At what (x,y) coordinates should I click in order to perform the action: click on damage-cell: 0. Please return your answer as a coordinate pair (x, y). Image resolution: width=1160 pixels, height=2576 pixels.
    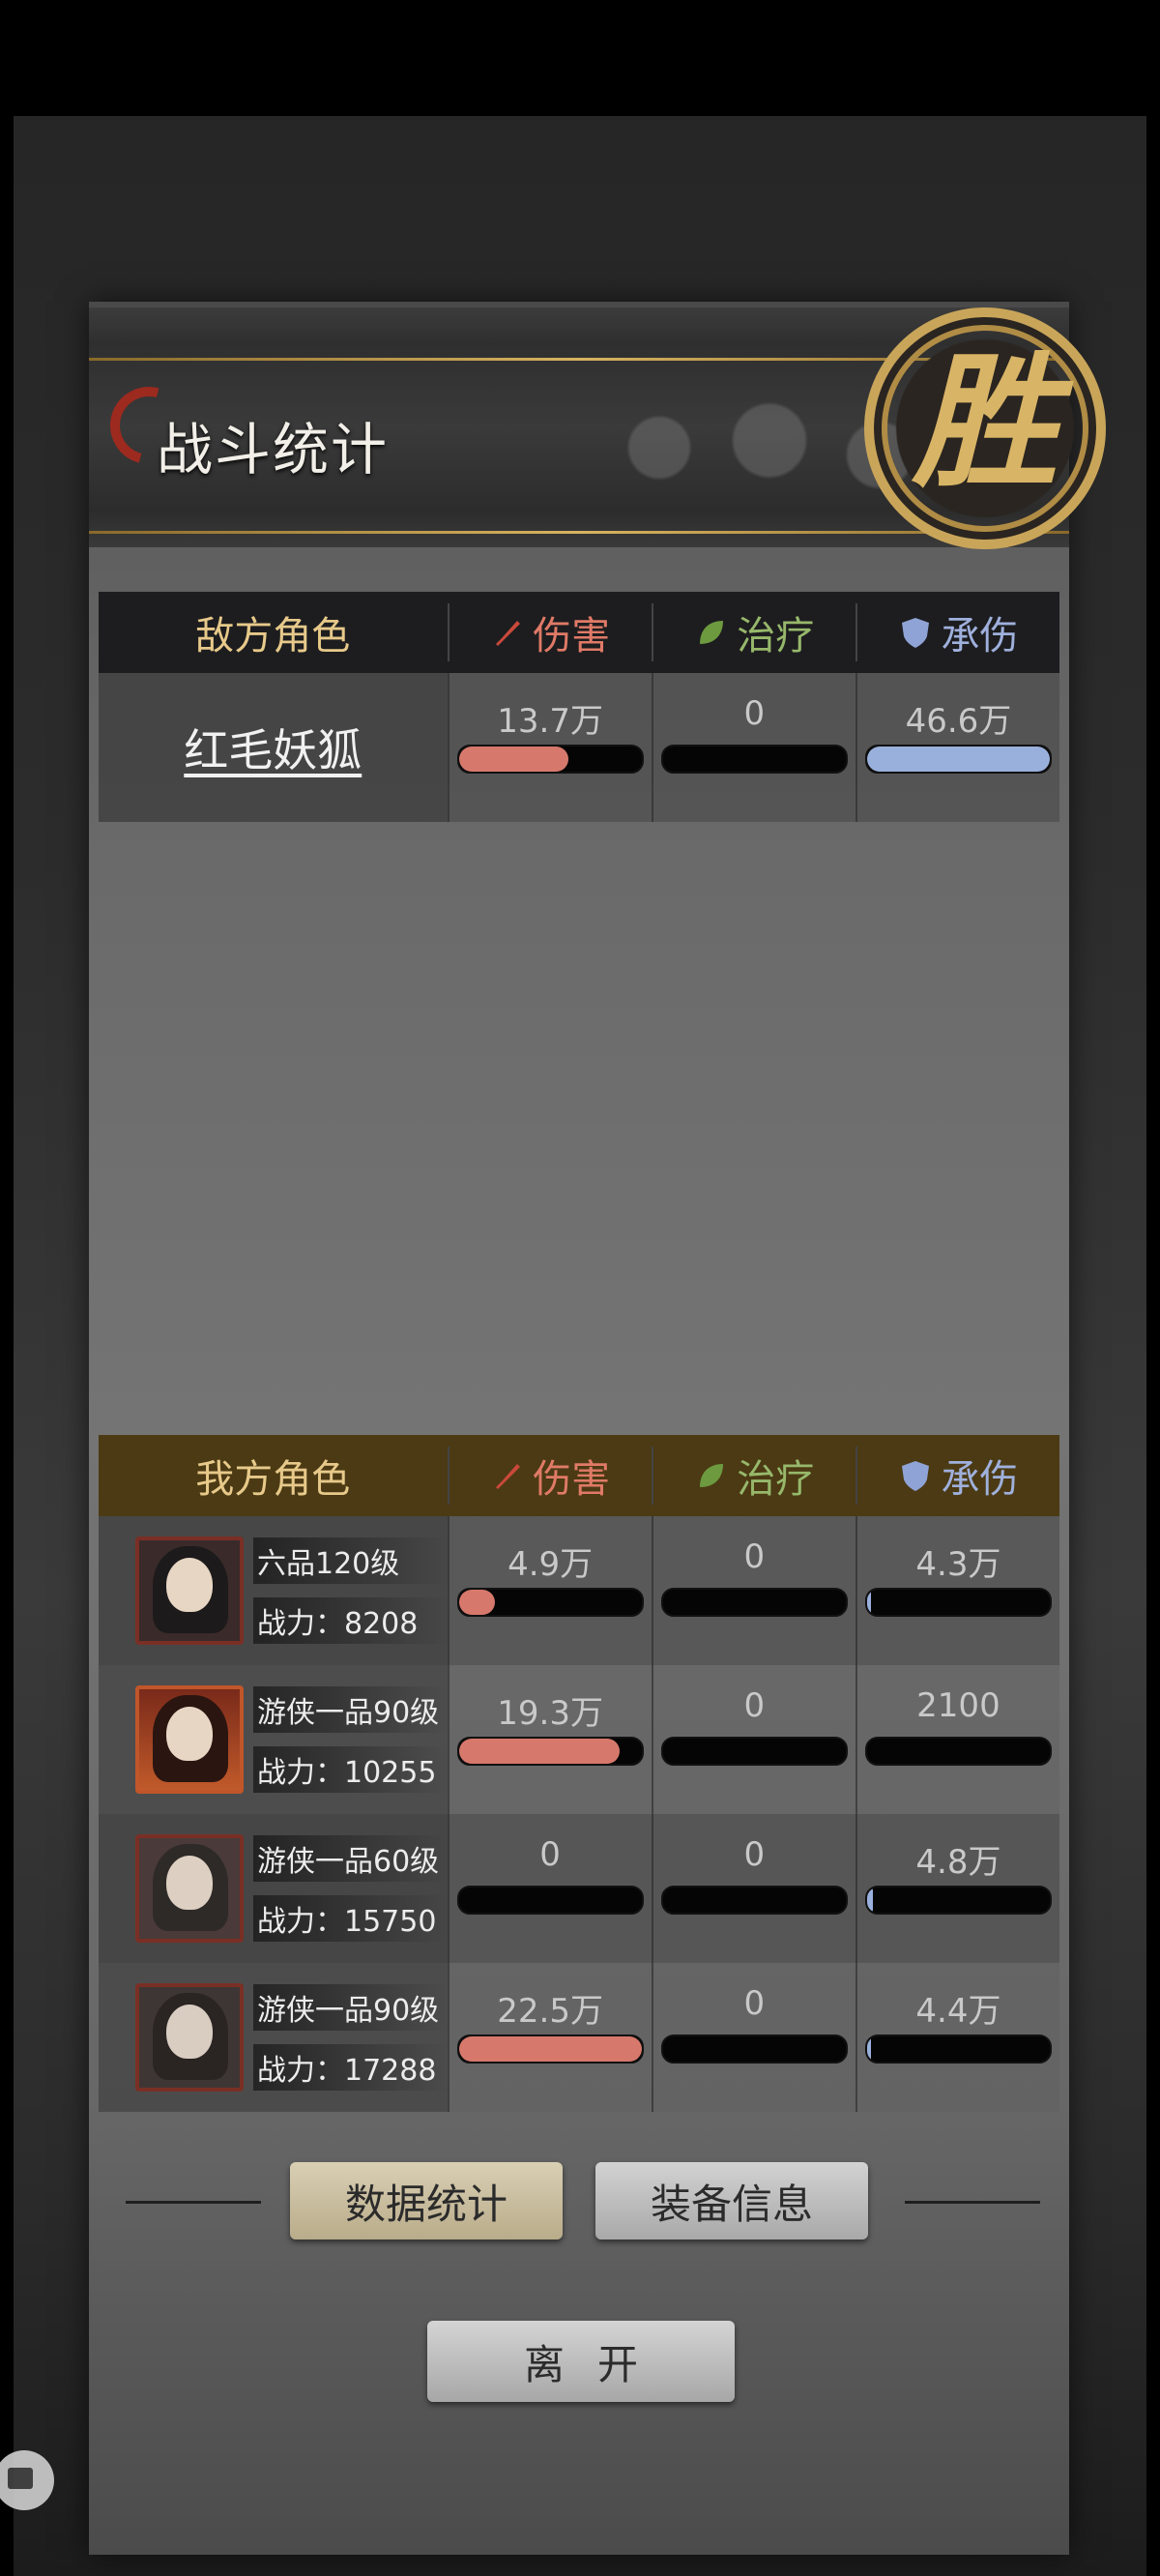
    Looking at the image, I should click on (549, 1888).